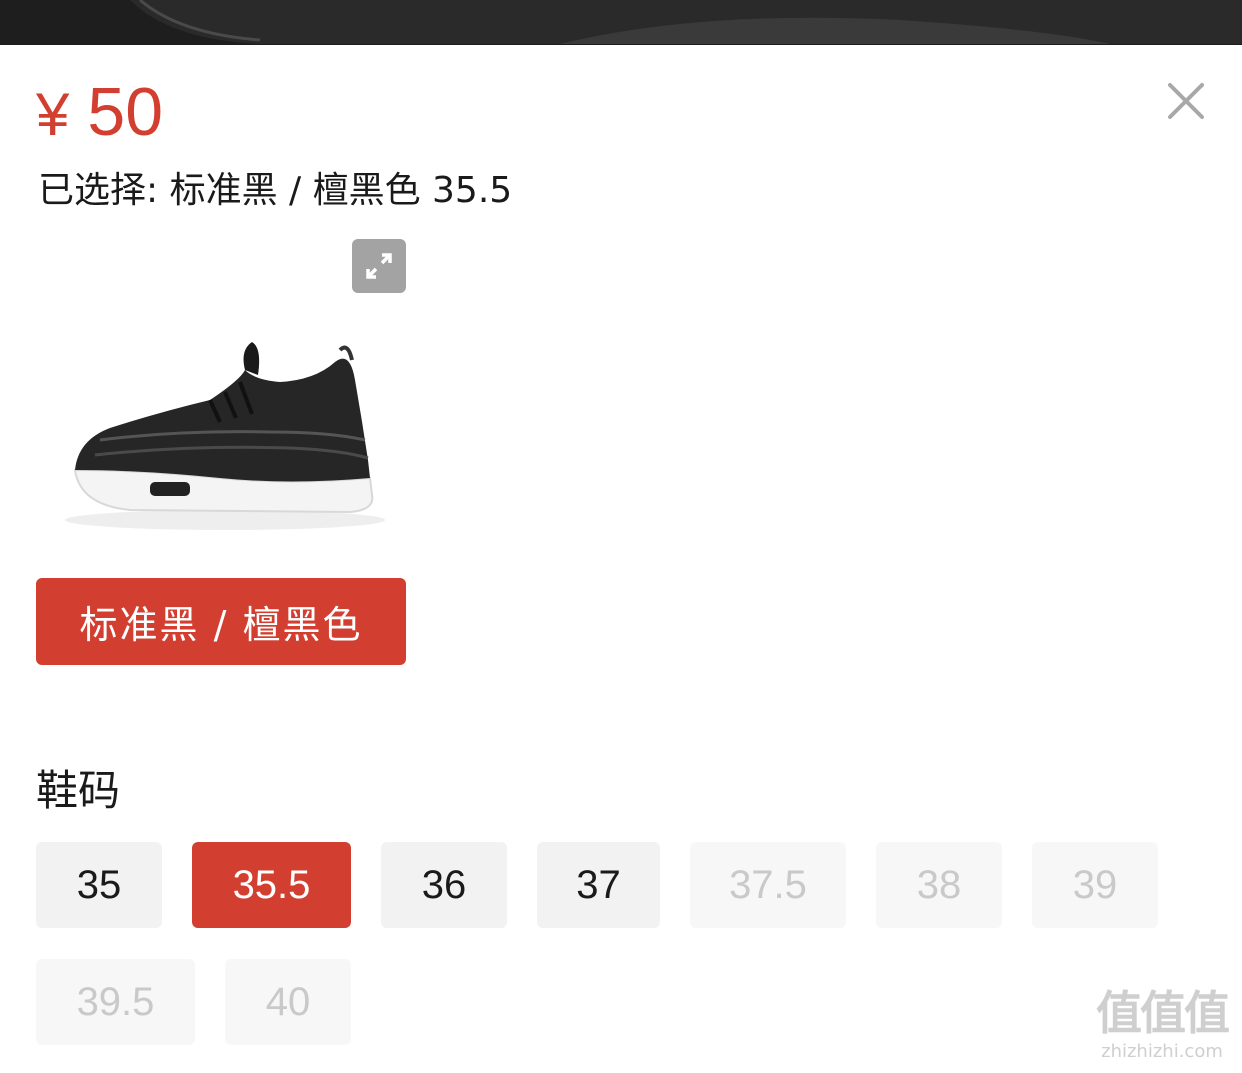 The image size is (1242, 1073). I want to click on close-icon, so click(1186, 101).